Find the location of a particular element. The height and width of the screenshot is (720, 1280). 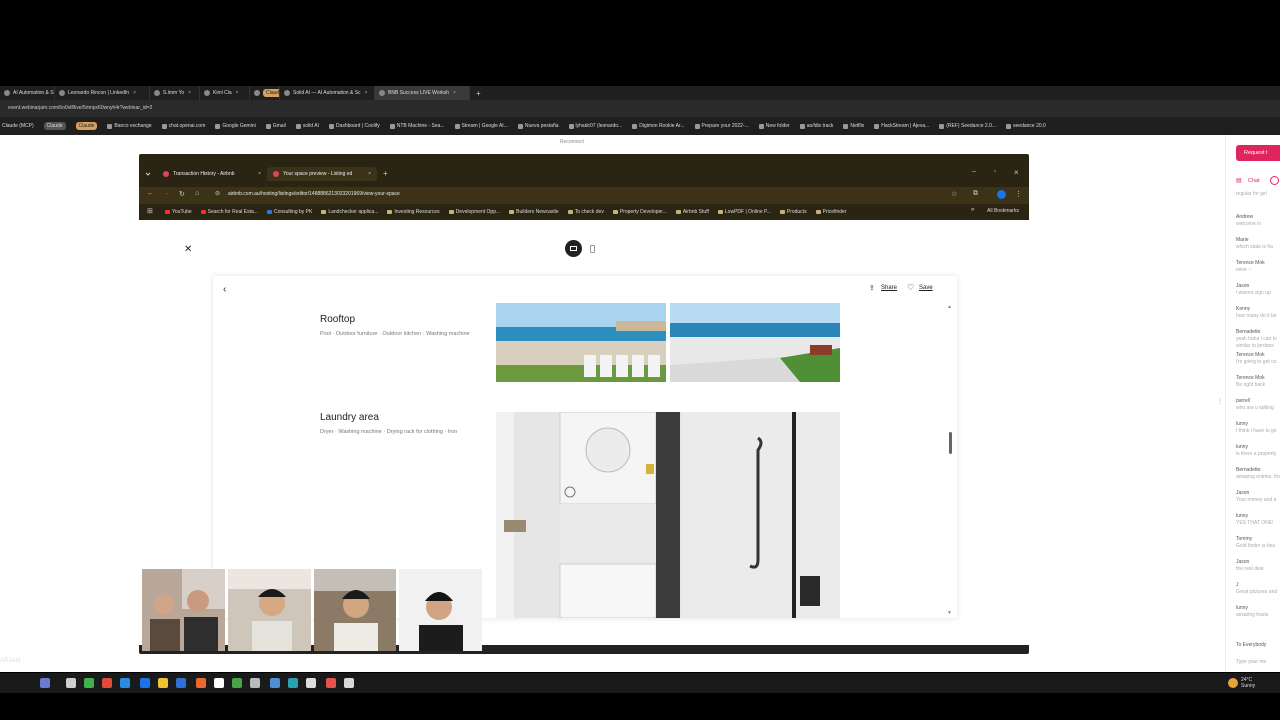

outer-bookmark: Nueva pestaña is located at coordinates (538, 126).